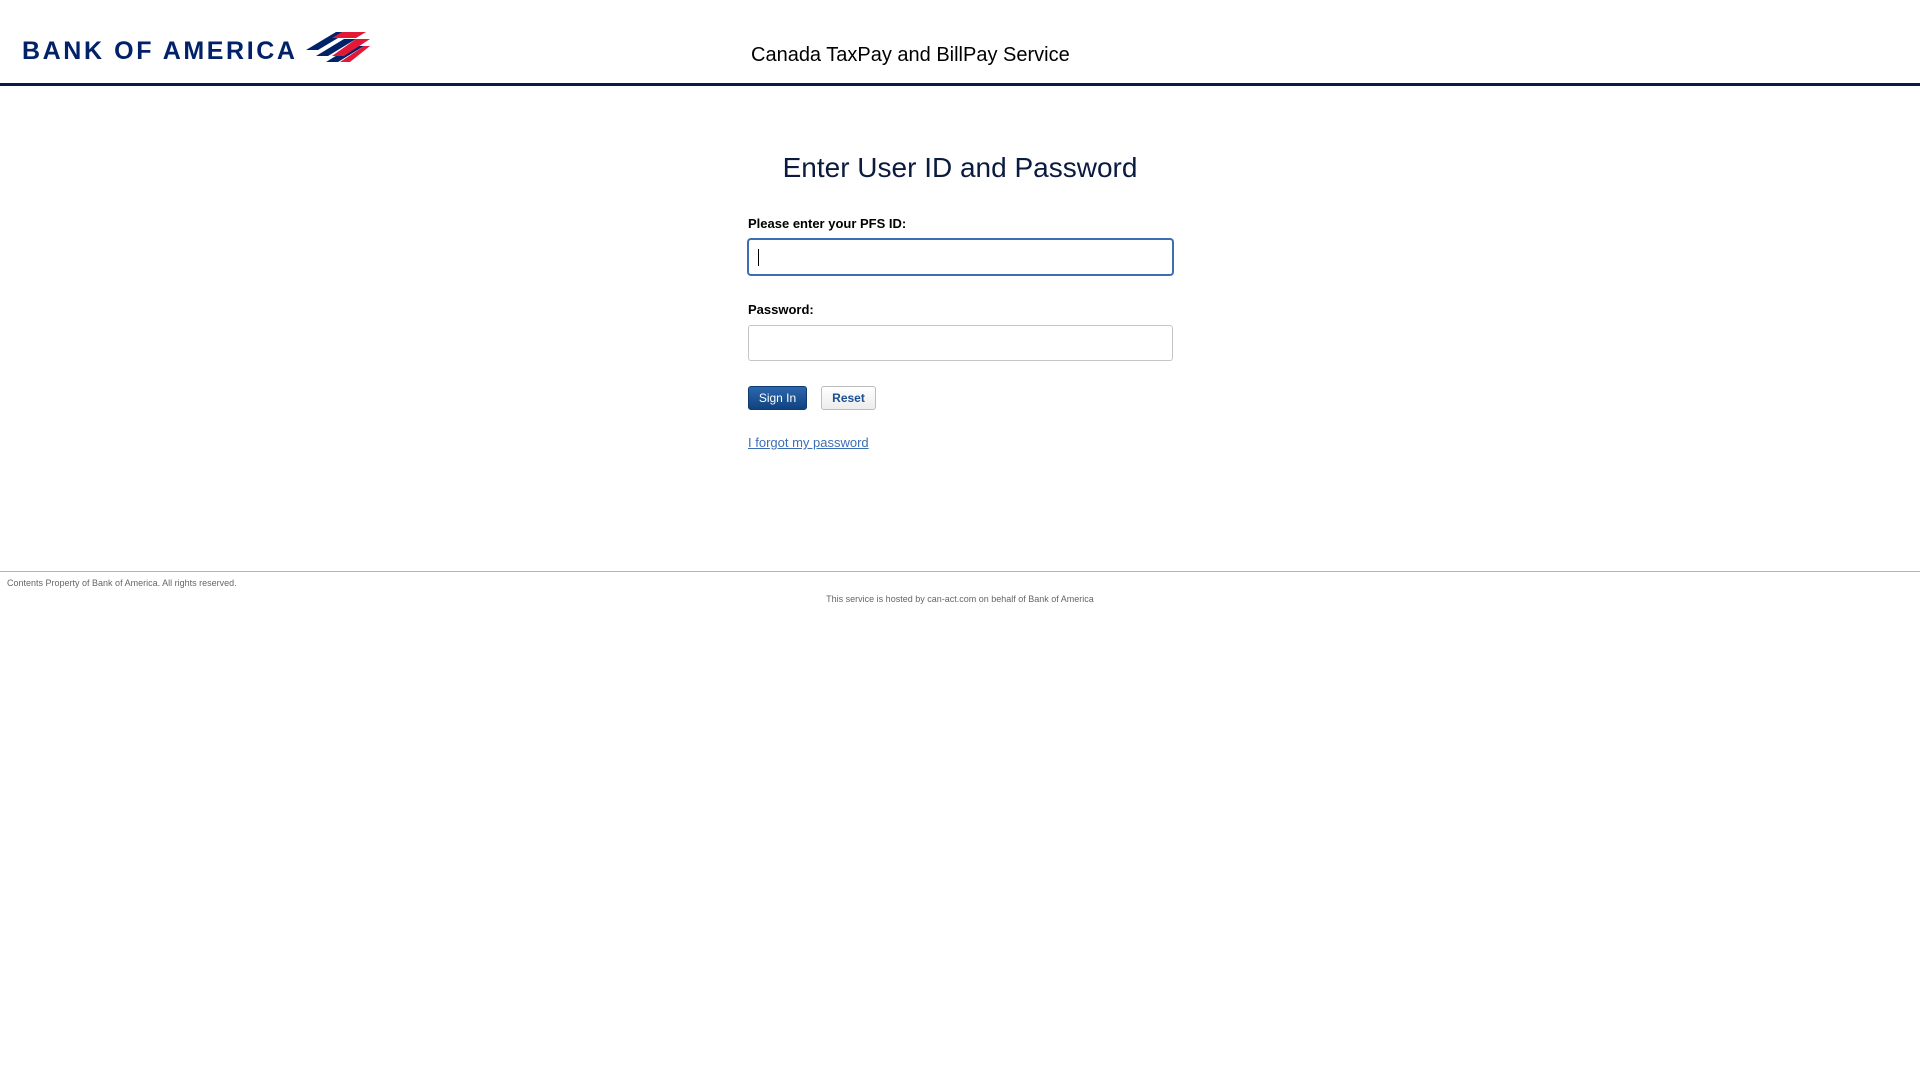 This screenshot has width=1920, height=1080. Describe the element at coordinates (337, 47) in the screenshot. I see `flag-logo-icon` at that location.